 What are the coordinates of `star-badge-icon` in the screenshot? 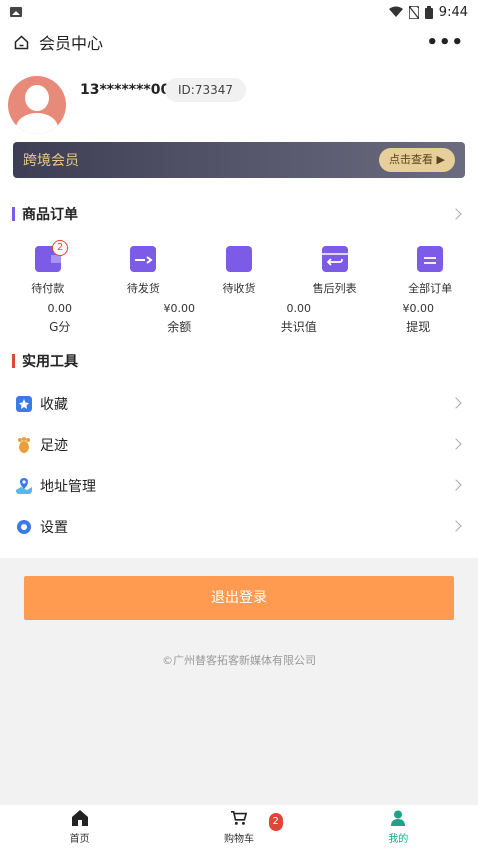 It's located at (24, 404).